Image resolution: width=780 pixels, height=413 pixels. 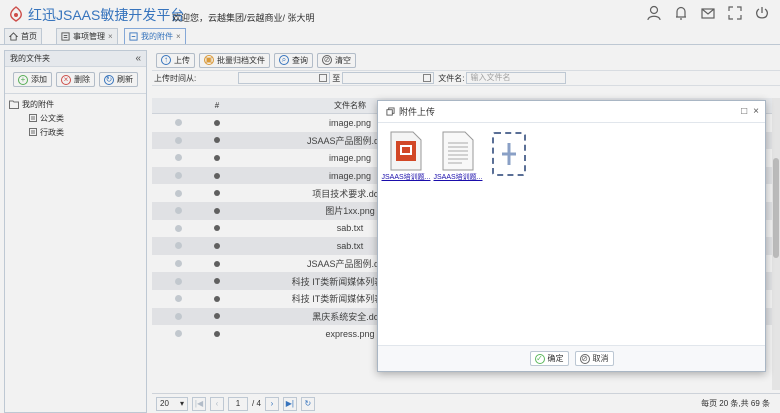 What do you see at coordinates (539, 358) in the screenshot?
I see `check-icon: ✓` at bounding box center [539, 358].